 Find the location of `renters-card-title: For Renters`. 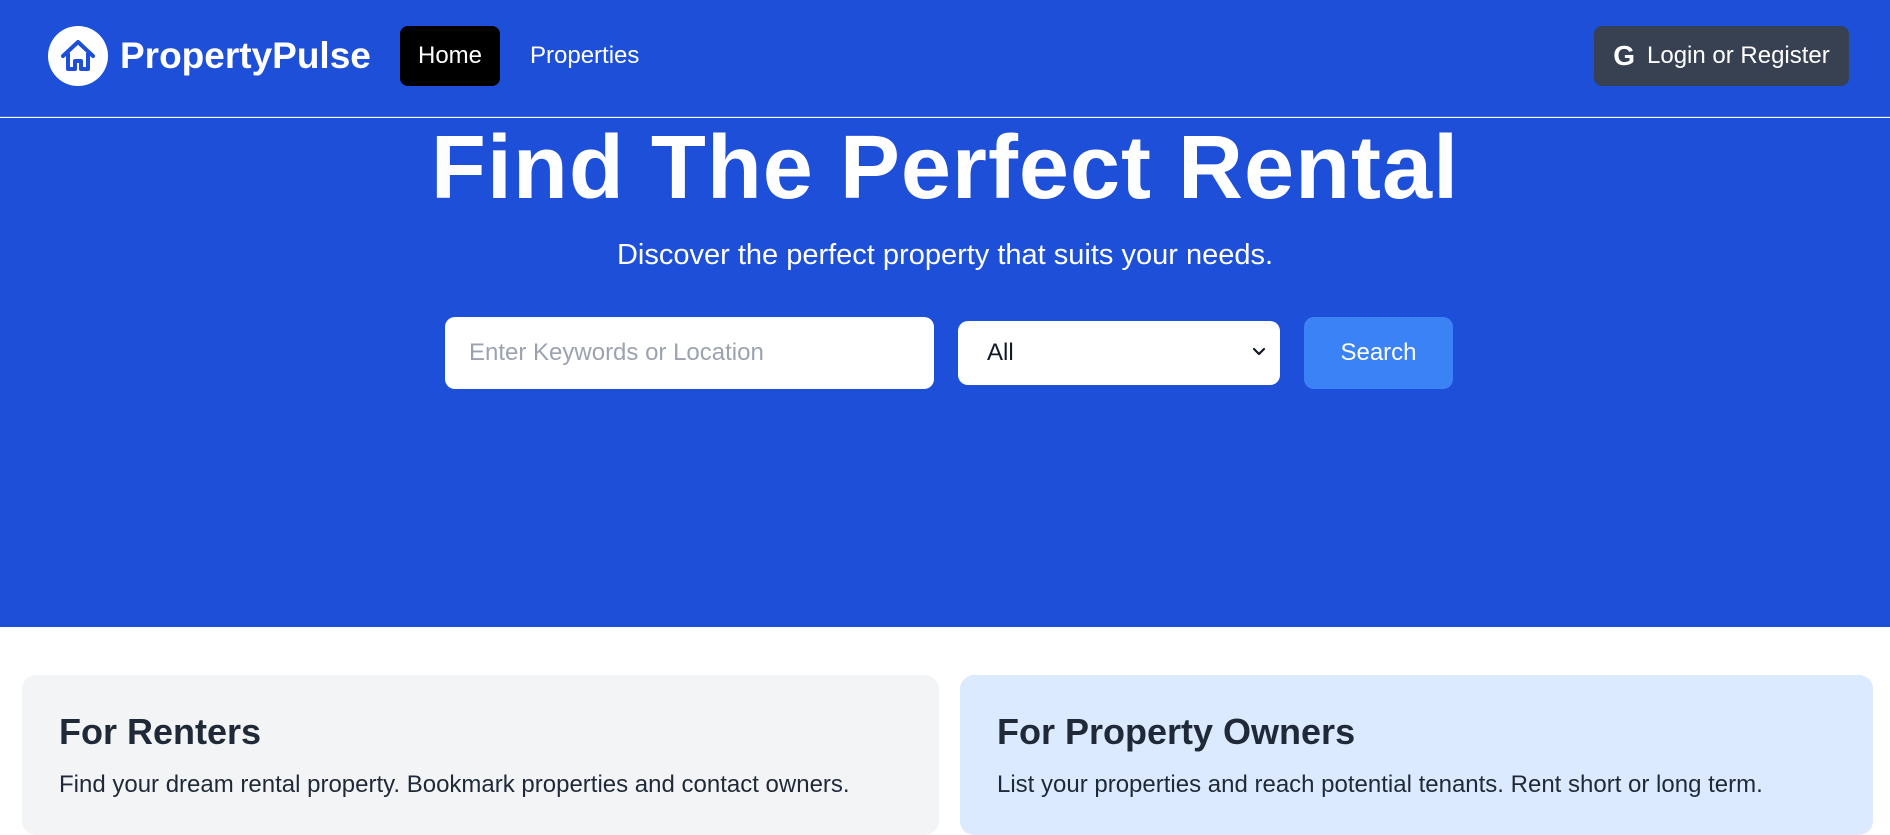

renters-card-title: For Renters is located at coordinates (160, 731).